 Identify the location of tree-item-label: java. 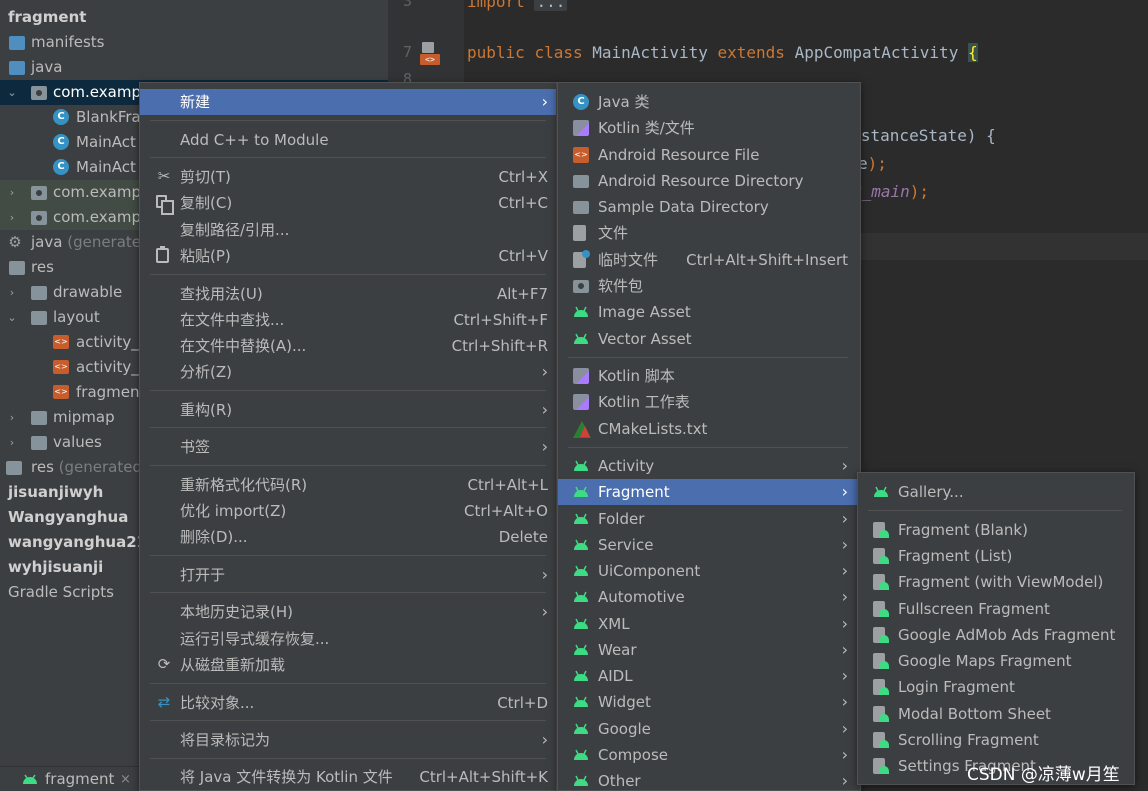
(47, 67).